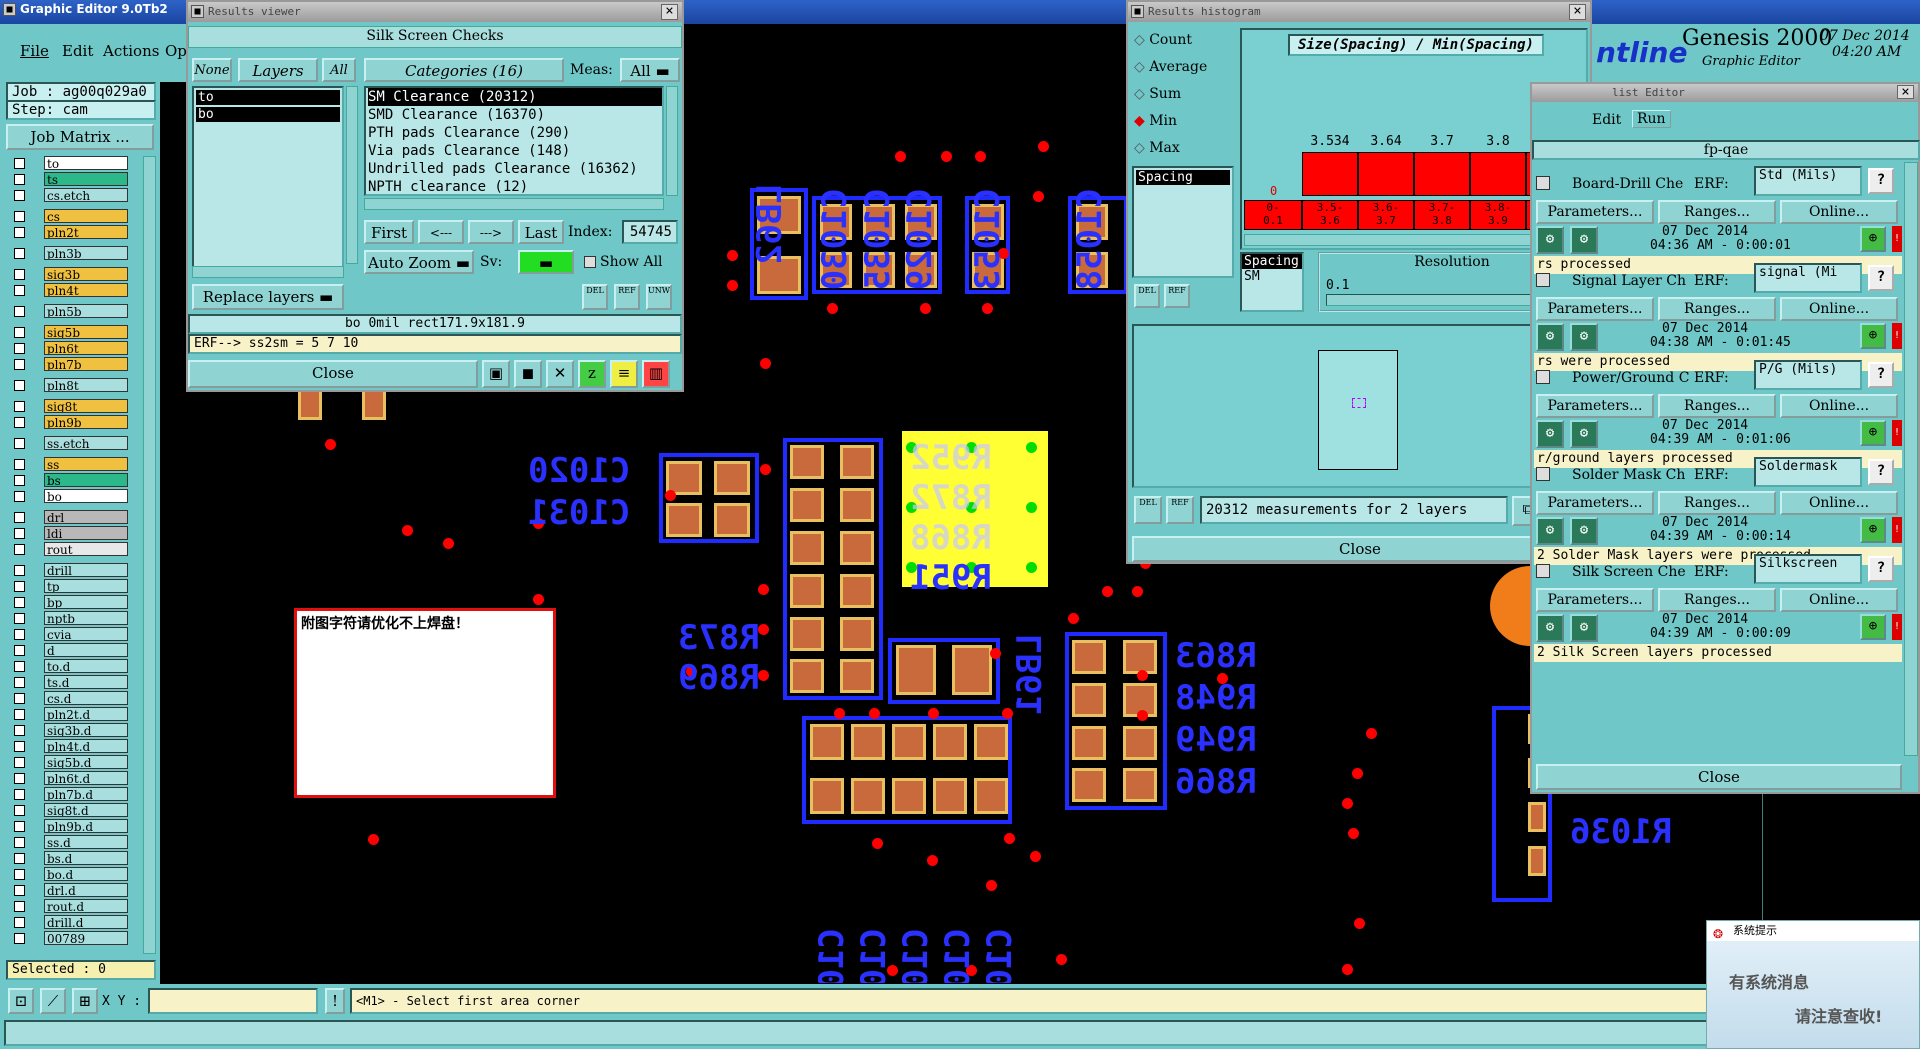  Describe the element at coordinates (212, 70) in the screenshot. I see `none-button: None` at that location.